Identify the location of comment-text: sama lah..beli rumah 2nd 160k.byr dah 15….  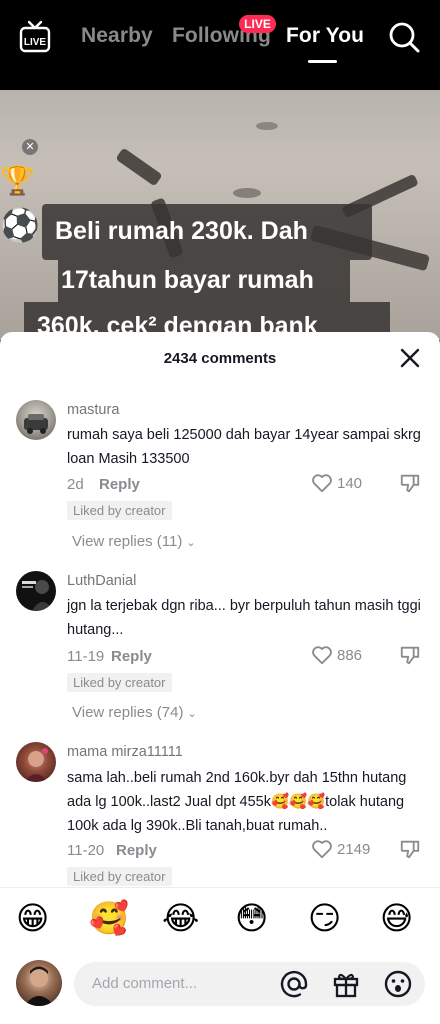
(237, 802).